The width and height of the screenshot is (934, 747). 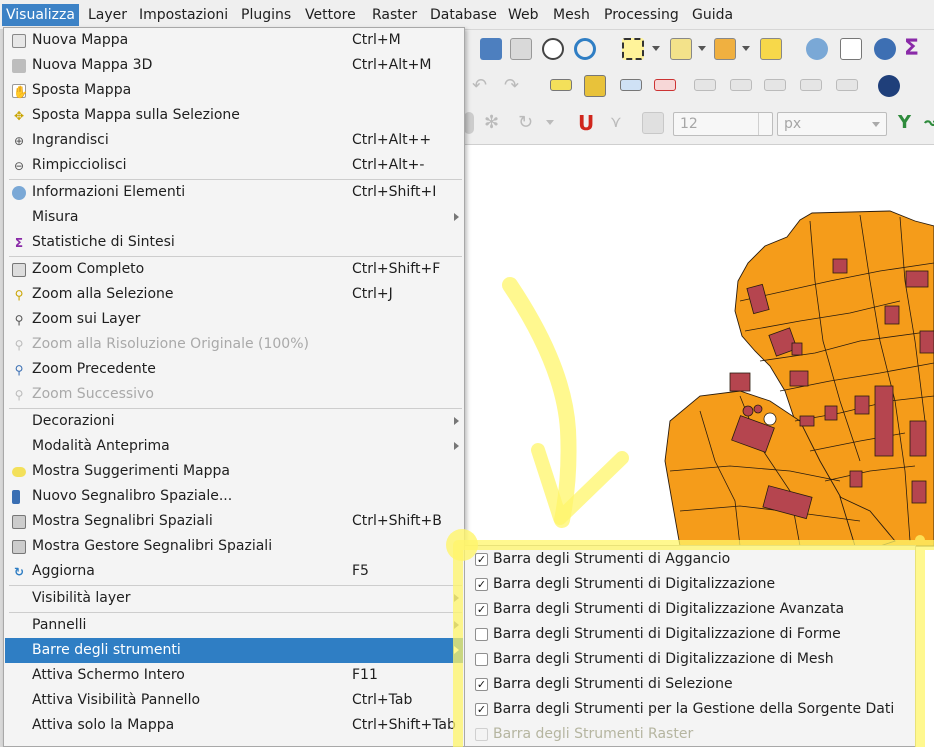 I want to click on tolerance-input: 12, so click(x=723, y=124).